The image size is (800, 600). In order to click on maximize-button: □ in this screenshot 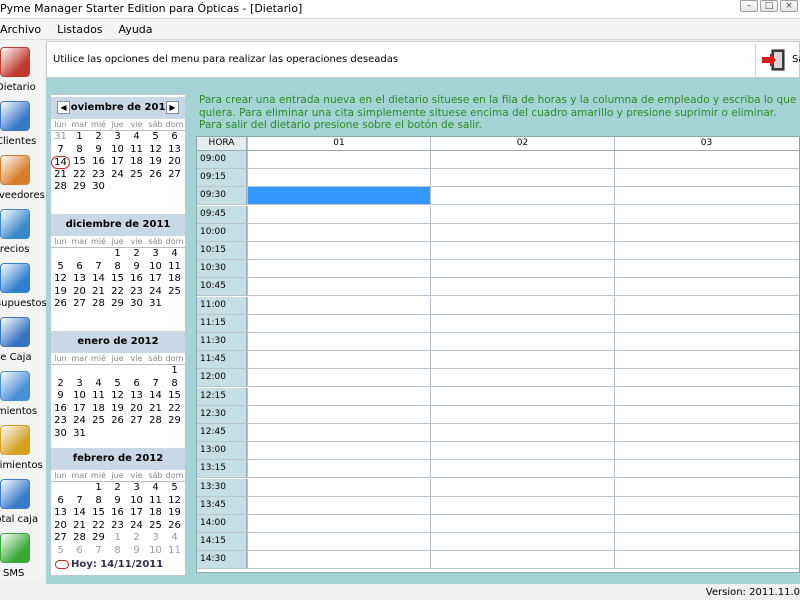, I will do `click(769, 6)`.